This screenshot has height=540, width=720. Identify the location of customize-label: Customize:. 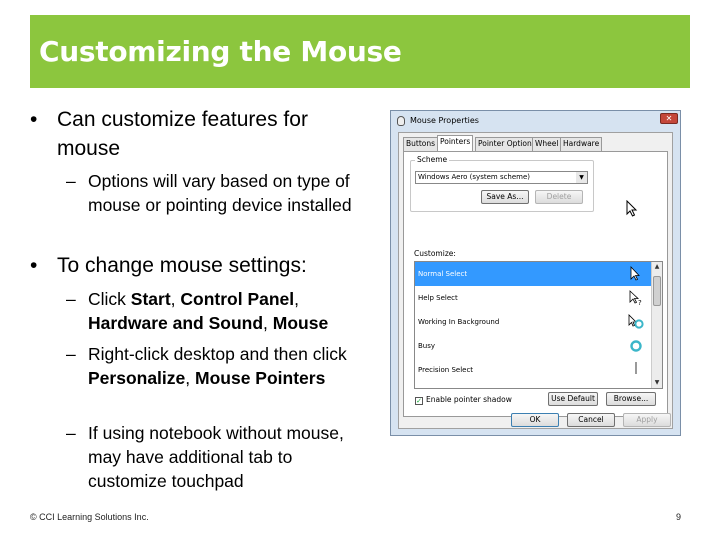
(435, 253).